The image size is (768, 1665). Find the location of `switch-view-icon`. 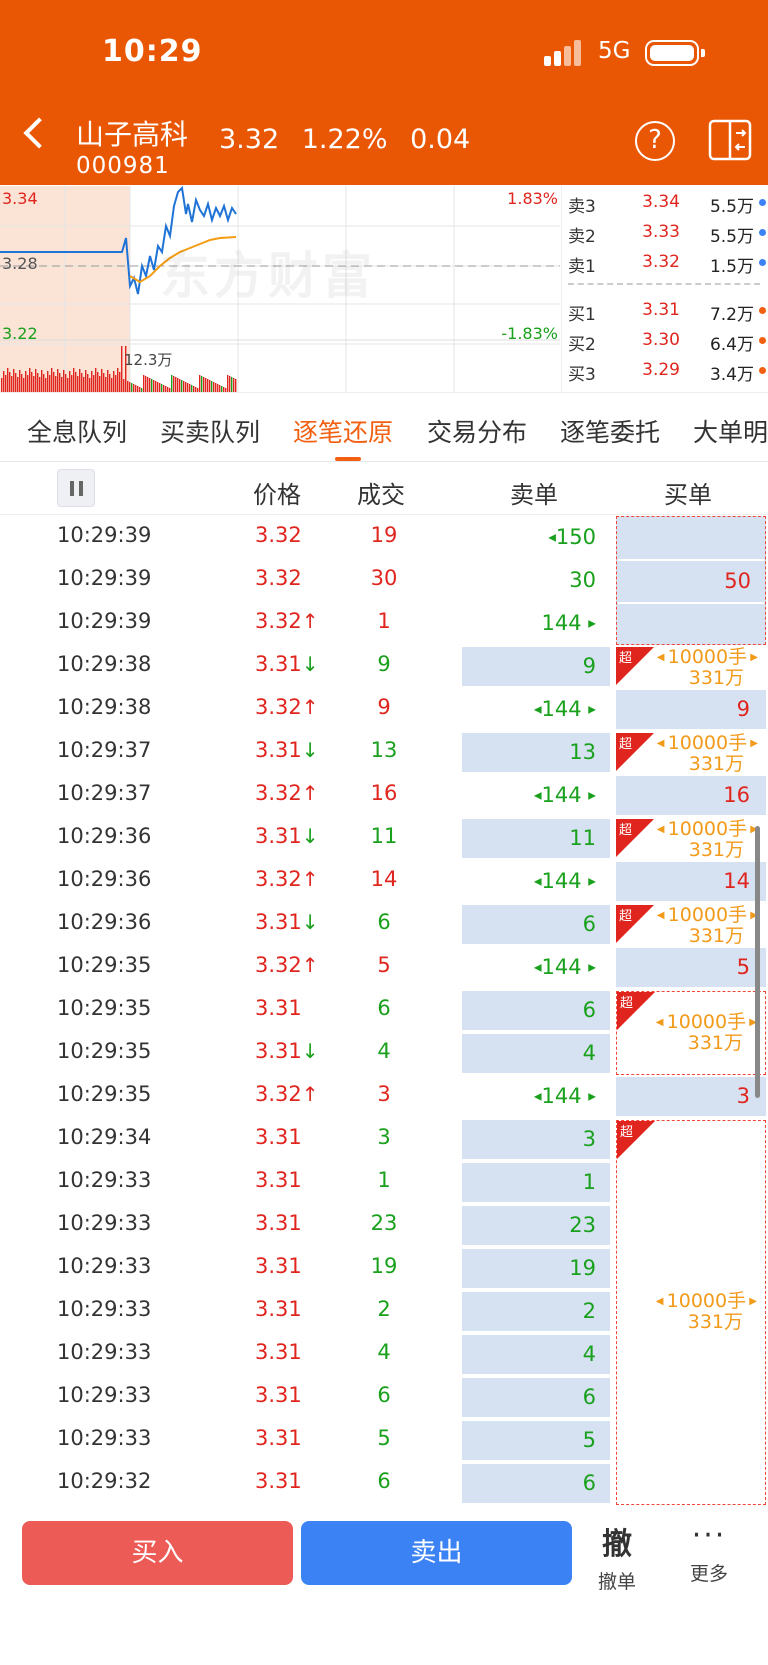

switch-view-icon is located at coordinates (730, 140).